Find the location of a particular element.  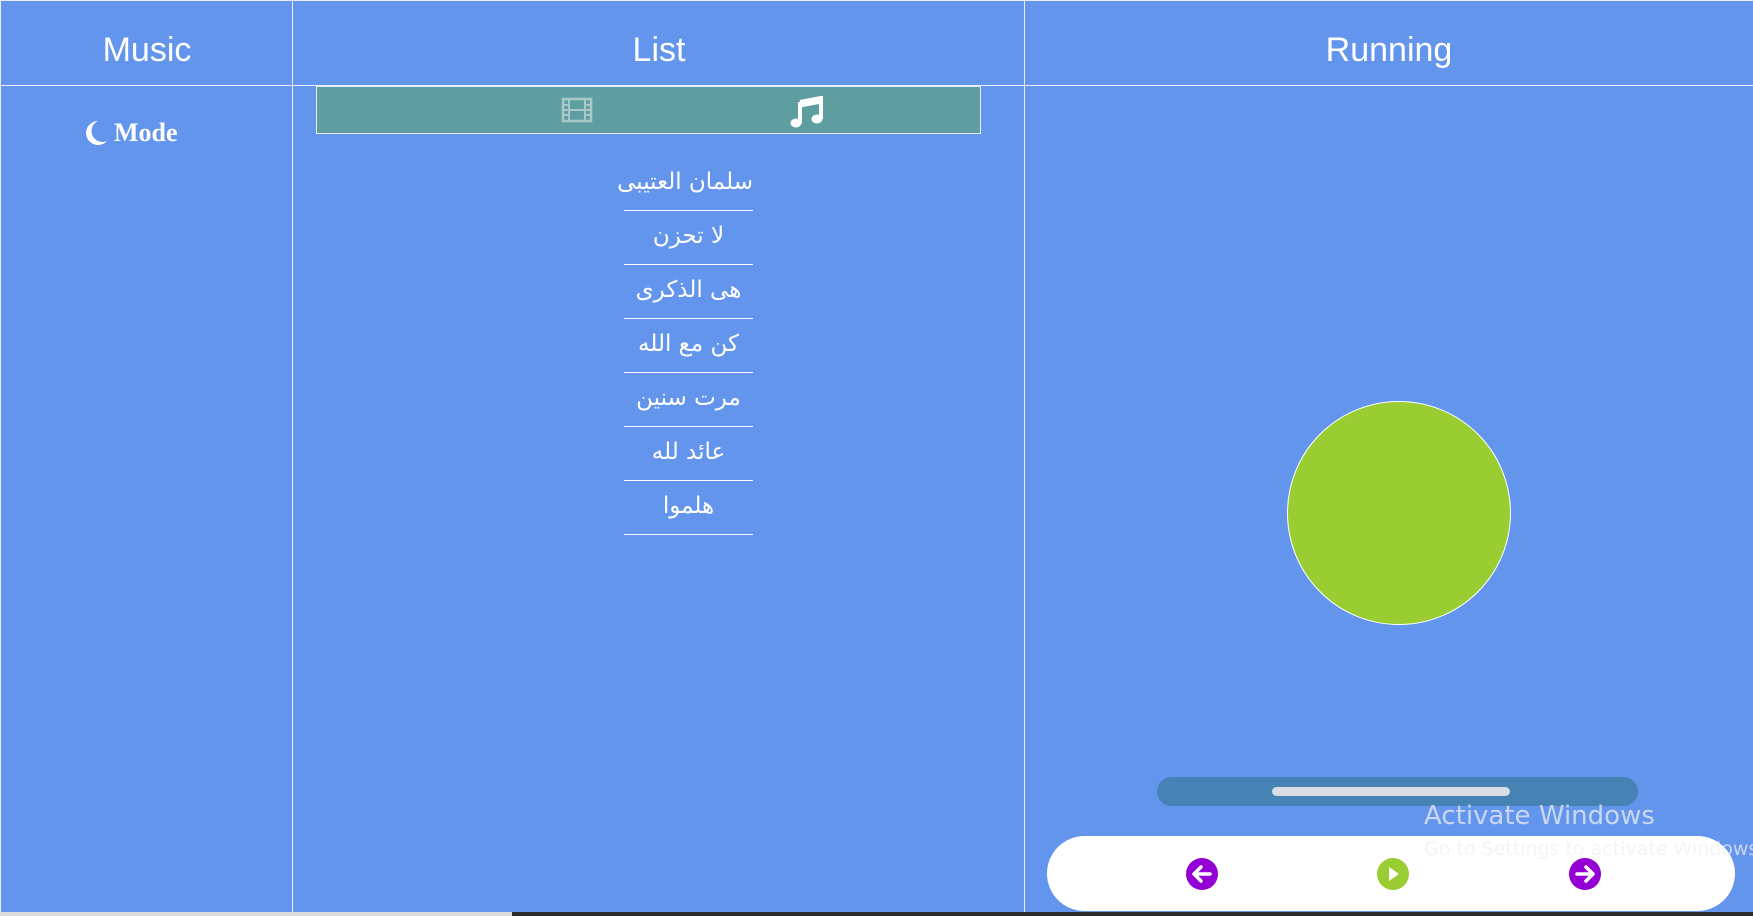

tab-music-button is located at coordinates (807, 112).